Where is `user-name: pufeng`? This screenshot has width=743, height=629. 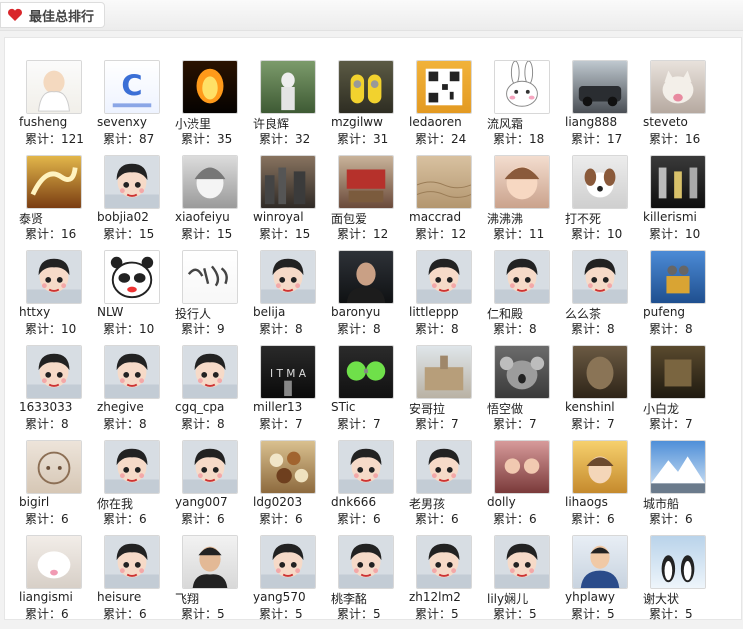
user-name: pufeng is located at coordinates (682, 312).